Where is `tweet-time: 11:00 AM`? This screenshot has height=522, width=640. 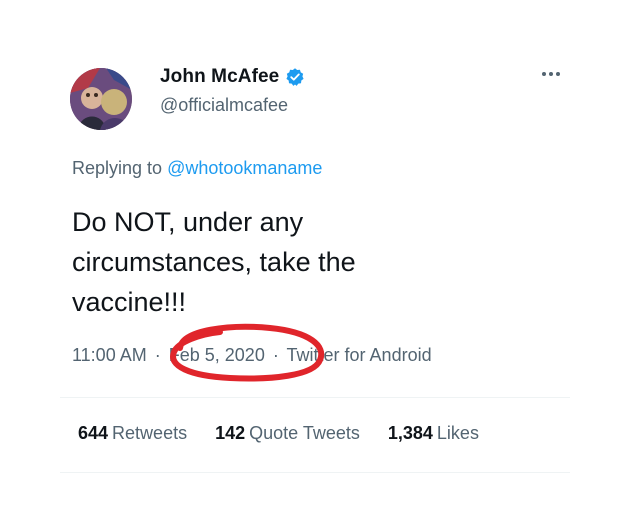
tweet-time: 11:00 AM is located at coordinates (109, 355).